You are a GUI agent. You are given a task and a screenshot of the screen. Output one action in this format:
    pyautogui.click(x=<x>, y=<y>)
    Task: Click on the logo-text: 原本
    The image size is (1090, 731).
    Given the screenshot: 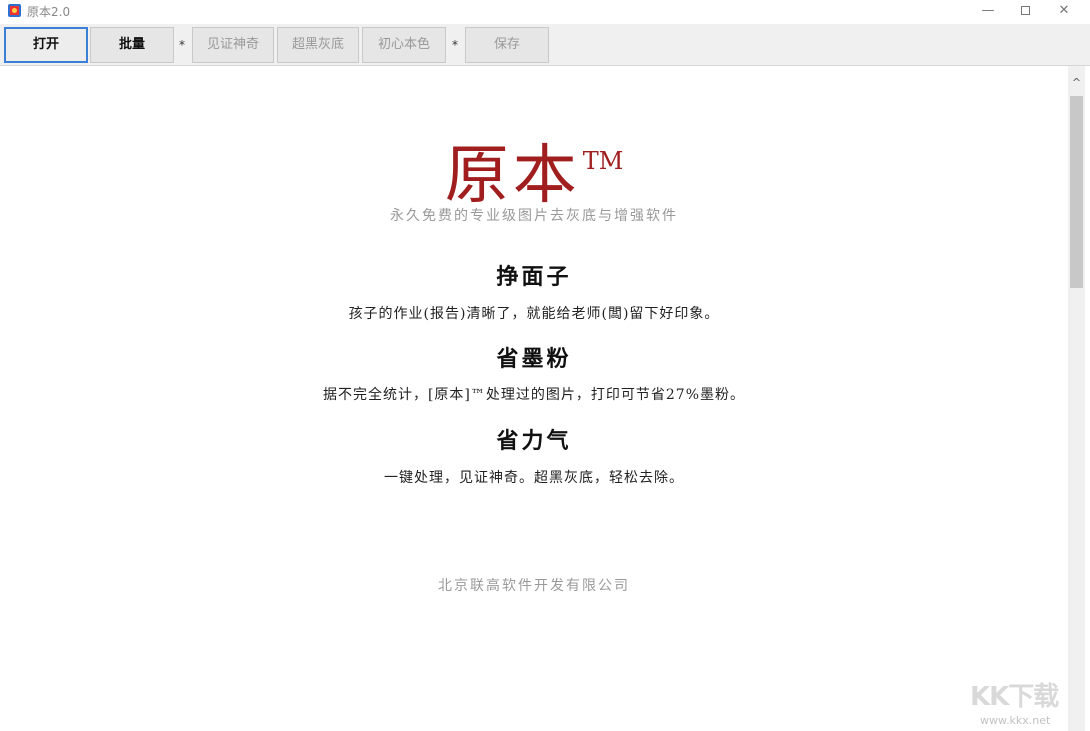 What is the action you would take?
    pyautogui.click(x=512, y=176)
    